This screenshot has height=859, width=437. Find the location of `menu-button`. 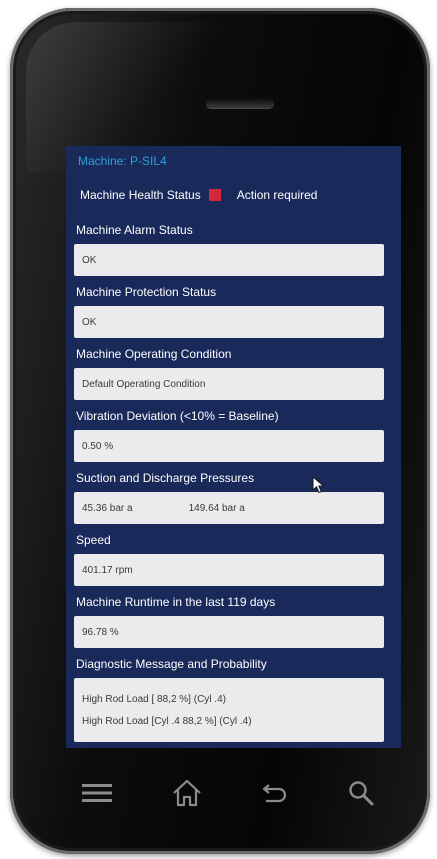

menu-button is located at coordinates (97, 793).